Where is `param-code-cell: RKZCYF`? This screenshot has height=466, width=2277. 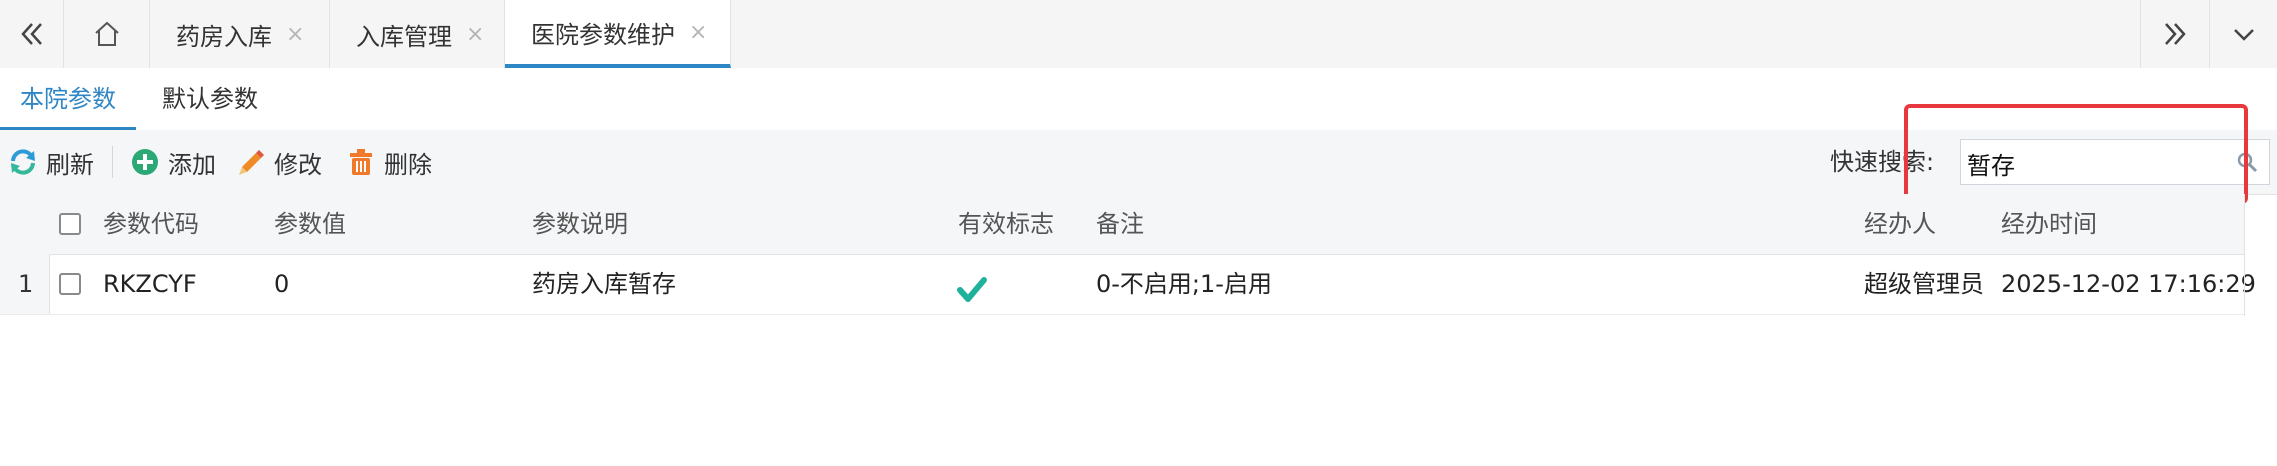
param-code-cell: RKZCYF is located at coordinates (150, 284).